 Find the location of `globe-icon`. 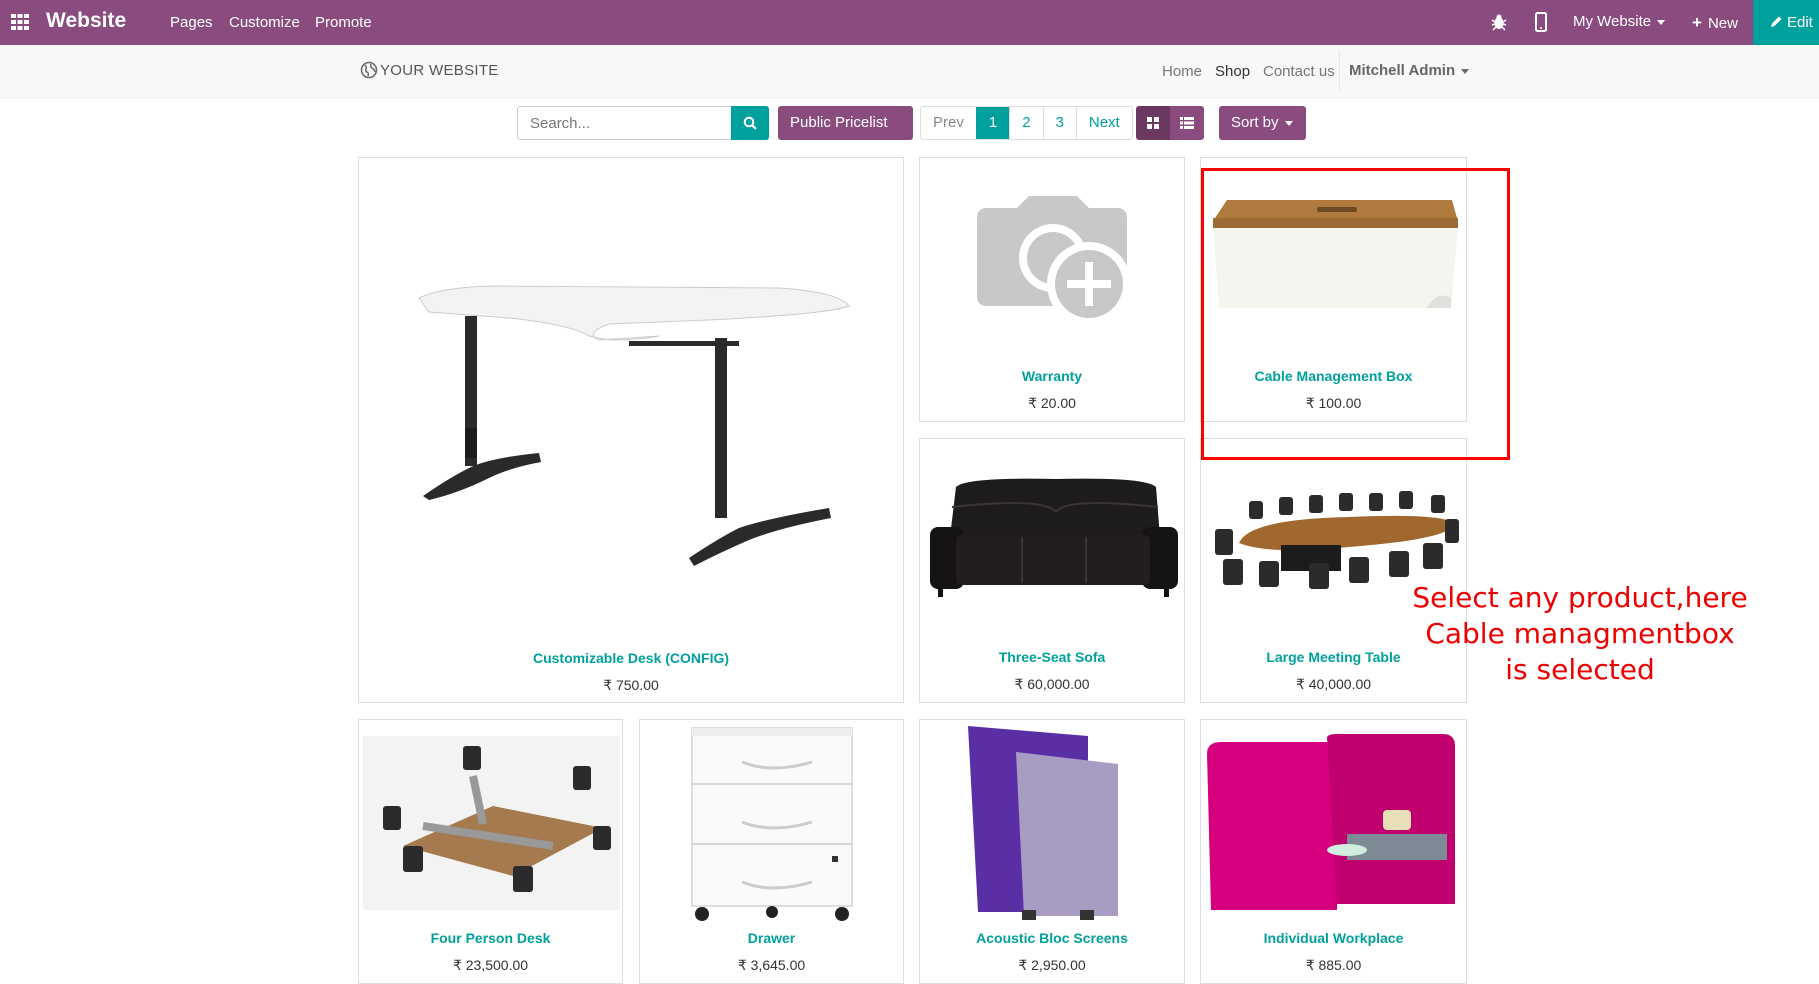

globe-icon is located at coordinates (369, 70).